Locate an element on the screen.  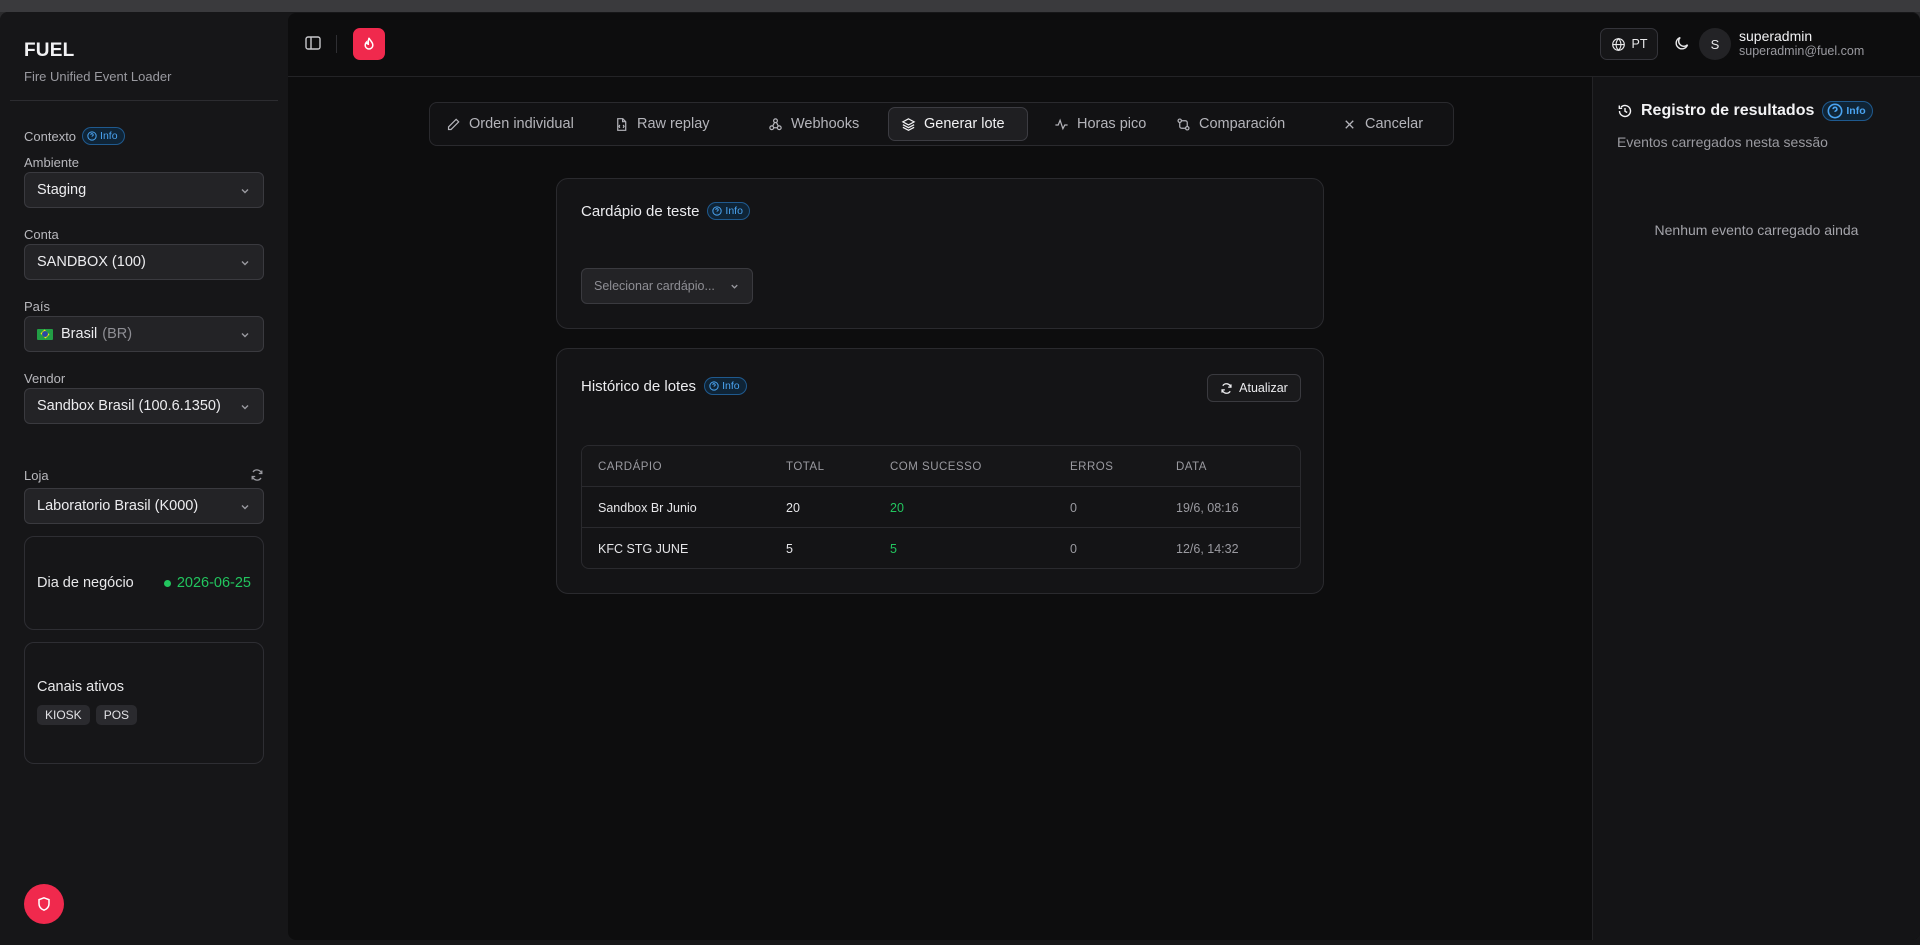
tab-orden-individual: Orden individual is located at coordinates (518, 124).